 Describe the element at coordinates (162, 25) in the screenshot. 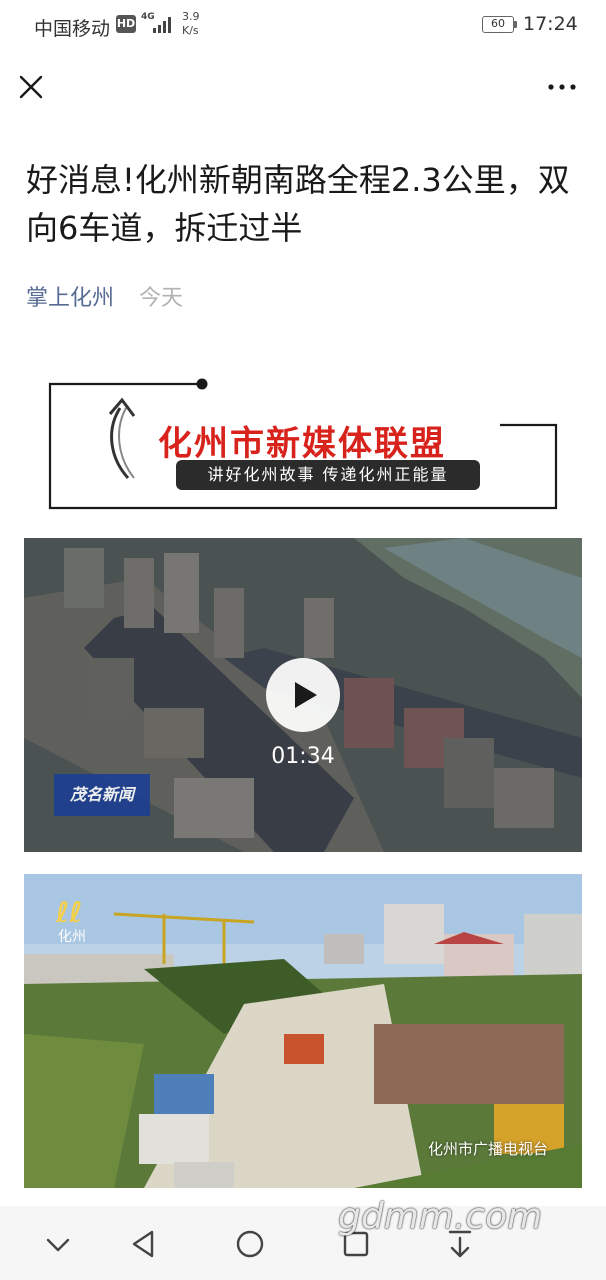

I see `signal-icon` at that location.